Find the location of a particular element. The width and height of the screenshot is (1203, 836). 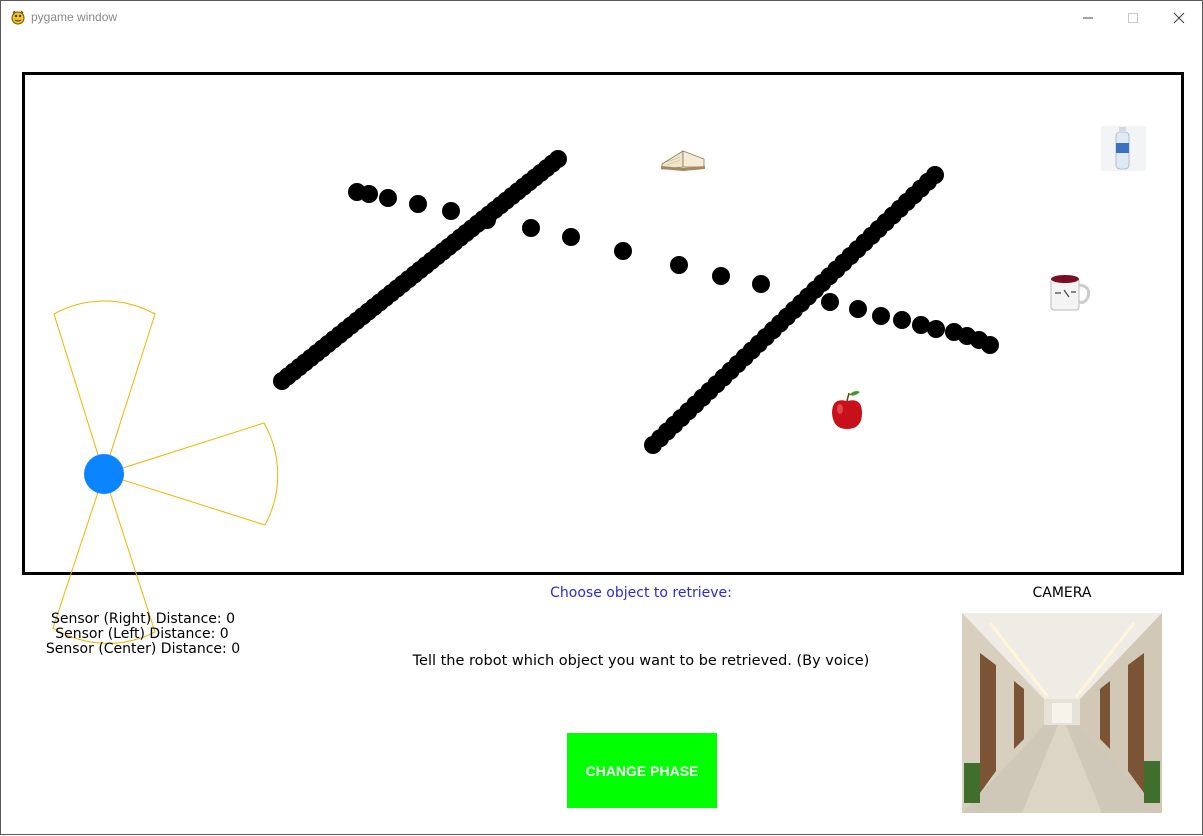

camera-feed-image is located at coordinates (1062, 713).